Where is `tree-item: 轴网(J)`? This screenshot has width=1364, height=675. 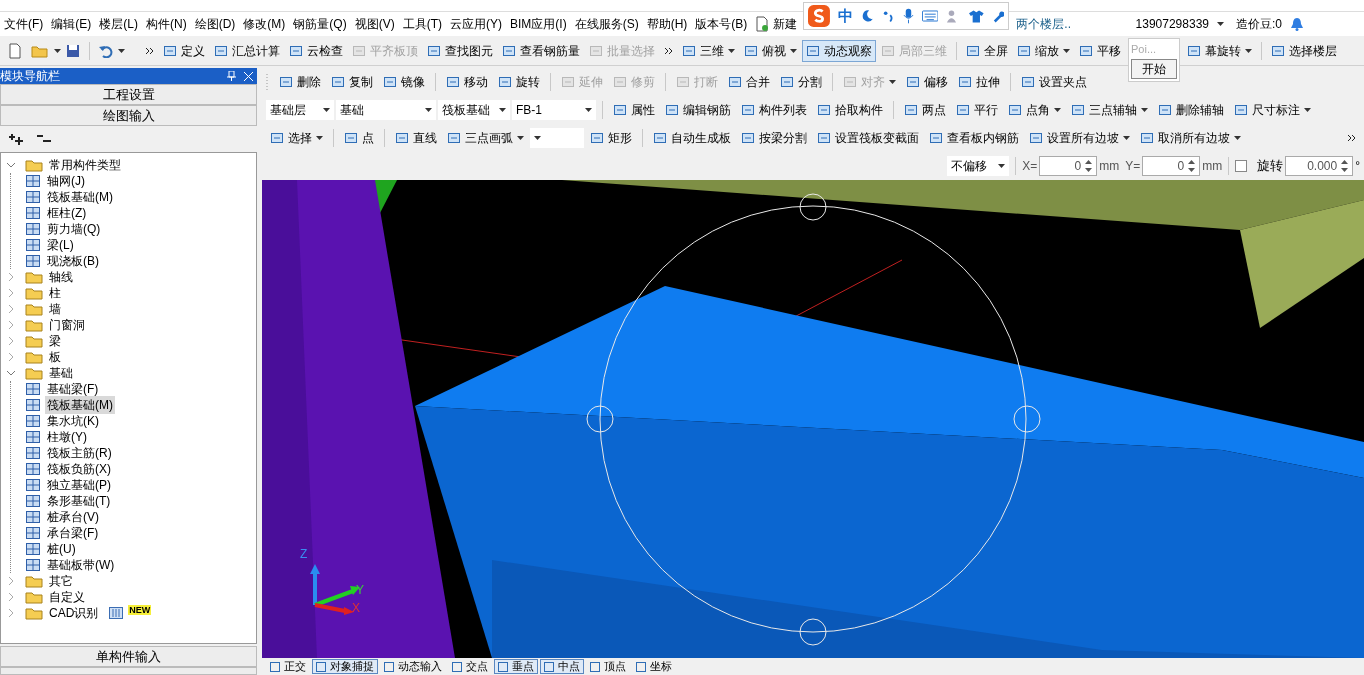
tree-item: 轴网(J) is located at coordinates (66, 181).